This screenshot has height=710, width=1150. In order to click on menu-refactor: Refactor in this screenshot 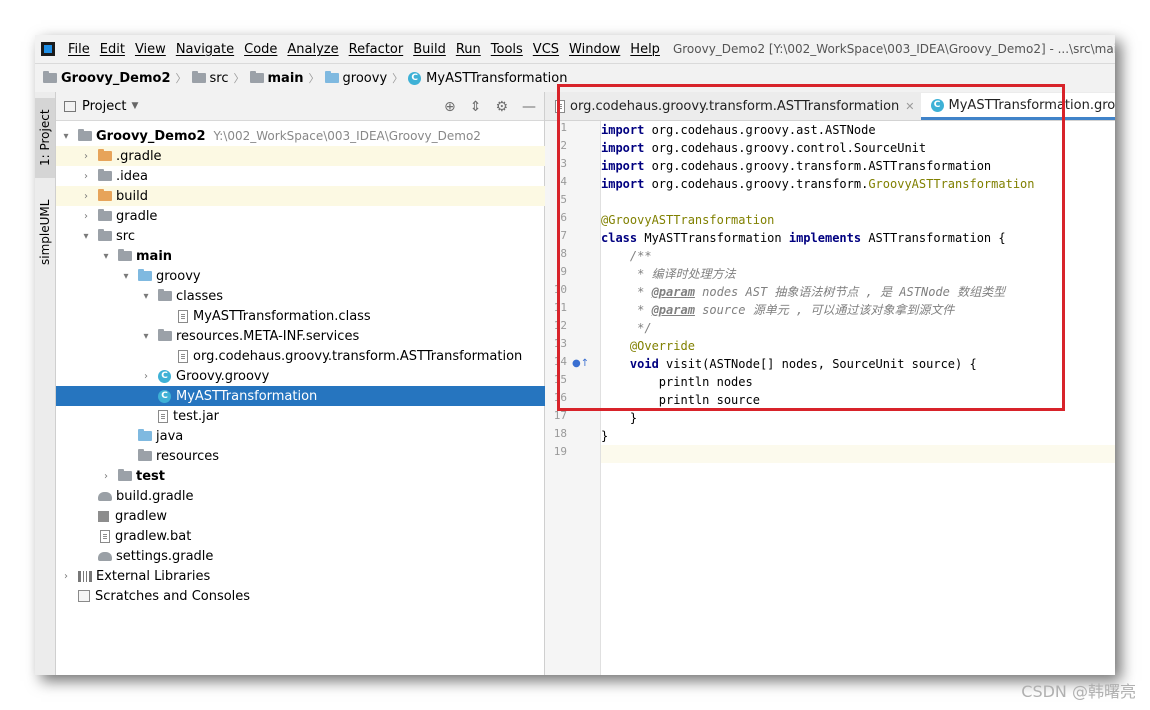, I will do `click(376, 49)`.